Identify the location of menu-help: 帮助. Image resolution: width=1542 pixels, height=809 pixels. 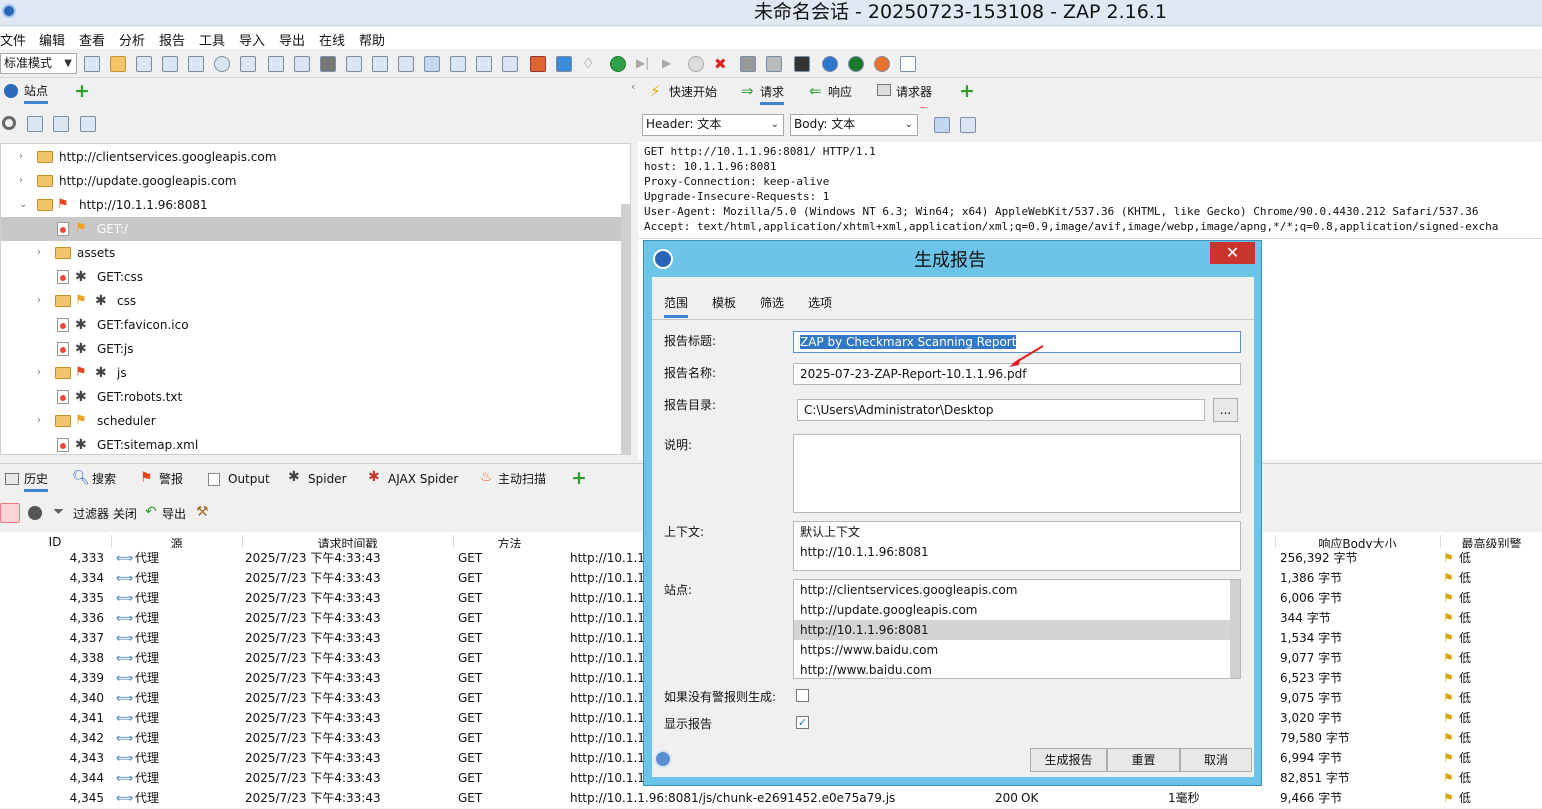
(372, 39).